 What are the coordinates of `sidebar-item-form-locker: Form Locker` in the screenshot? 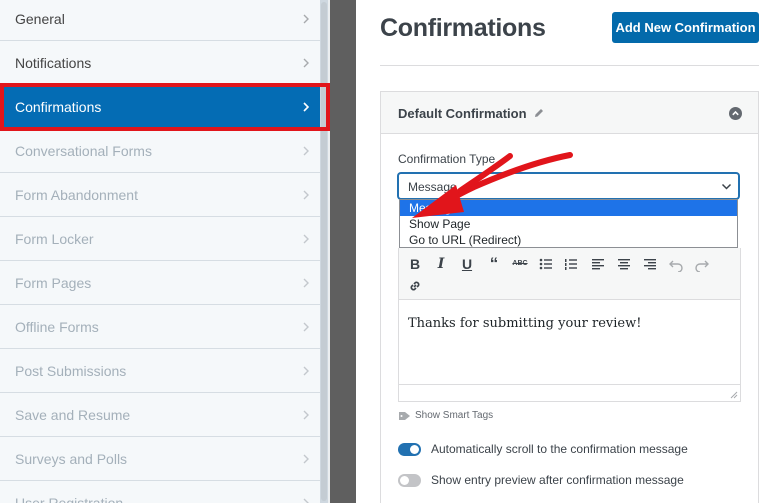 It's located at (160, 239).